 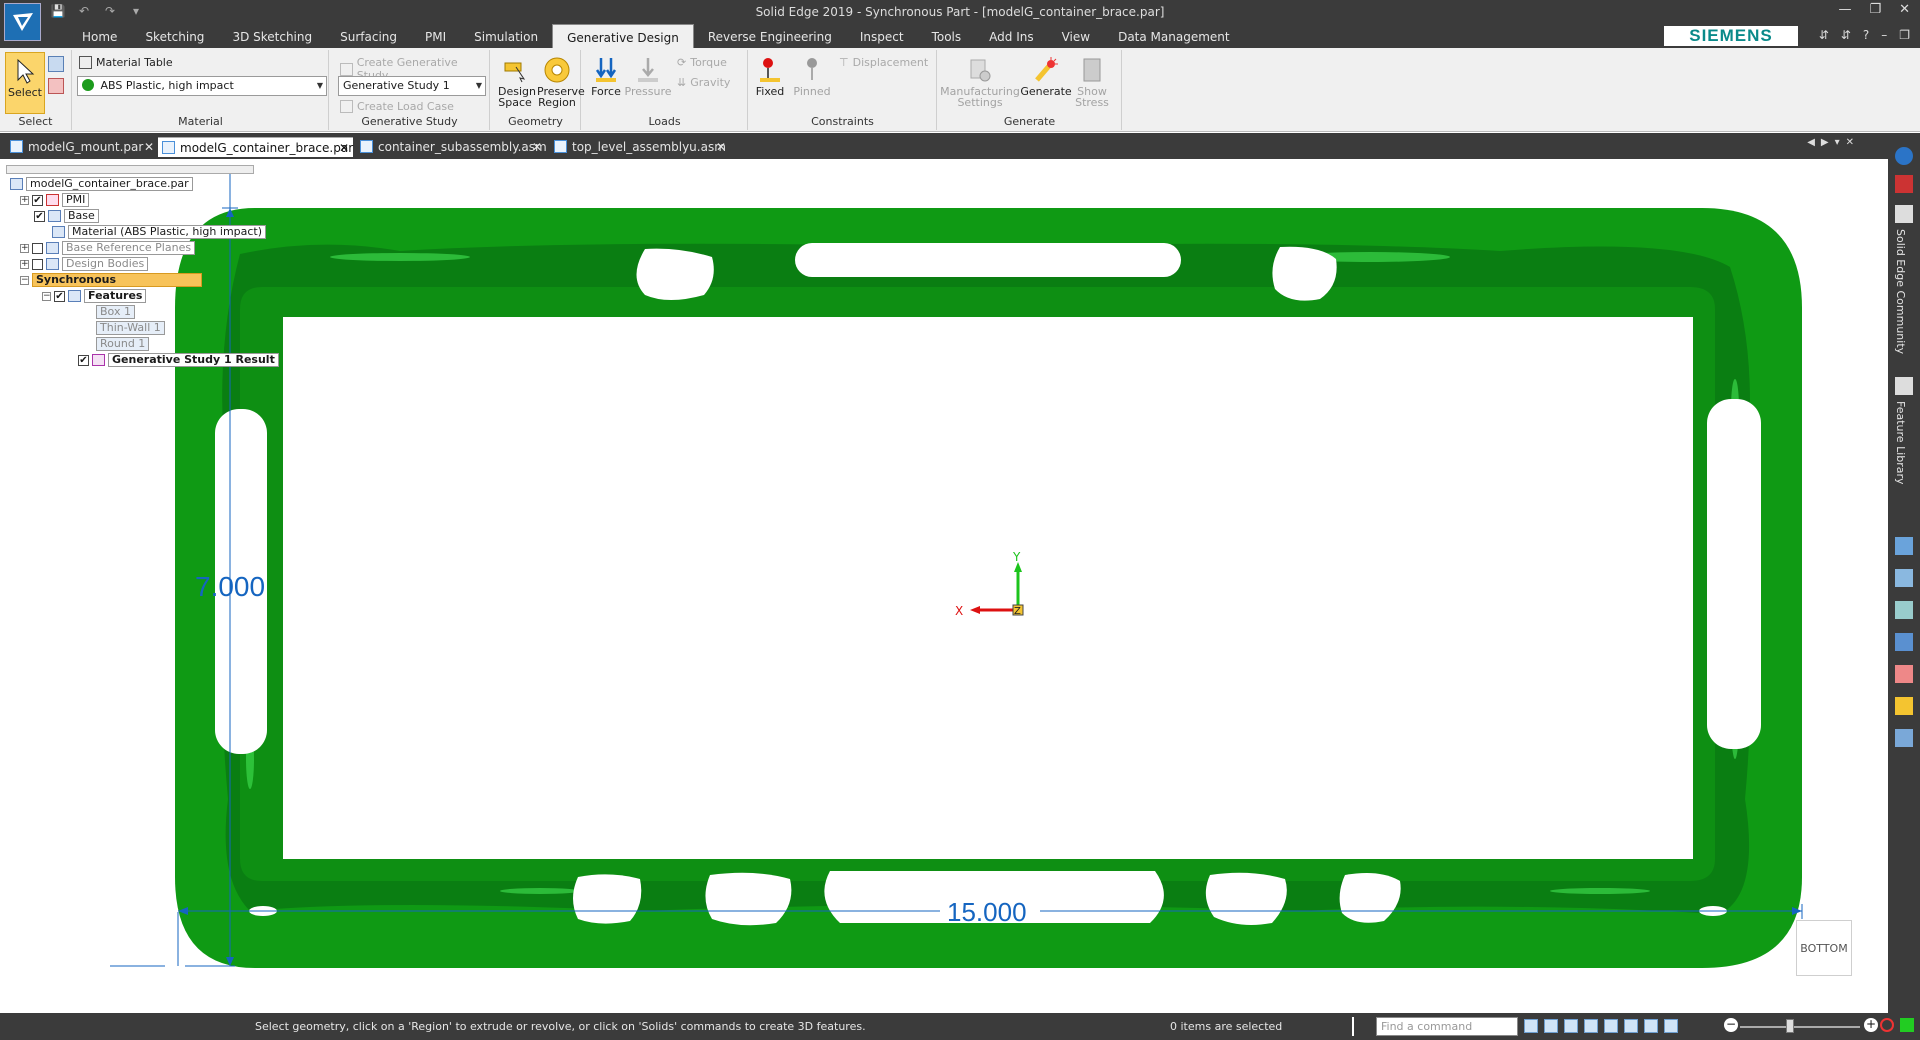 I want to click on zoom-slider-track, so click(x=1800, y=1027).